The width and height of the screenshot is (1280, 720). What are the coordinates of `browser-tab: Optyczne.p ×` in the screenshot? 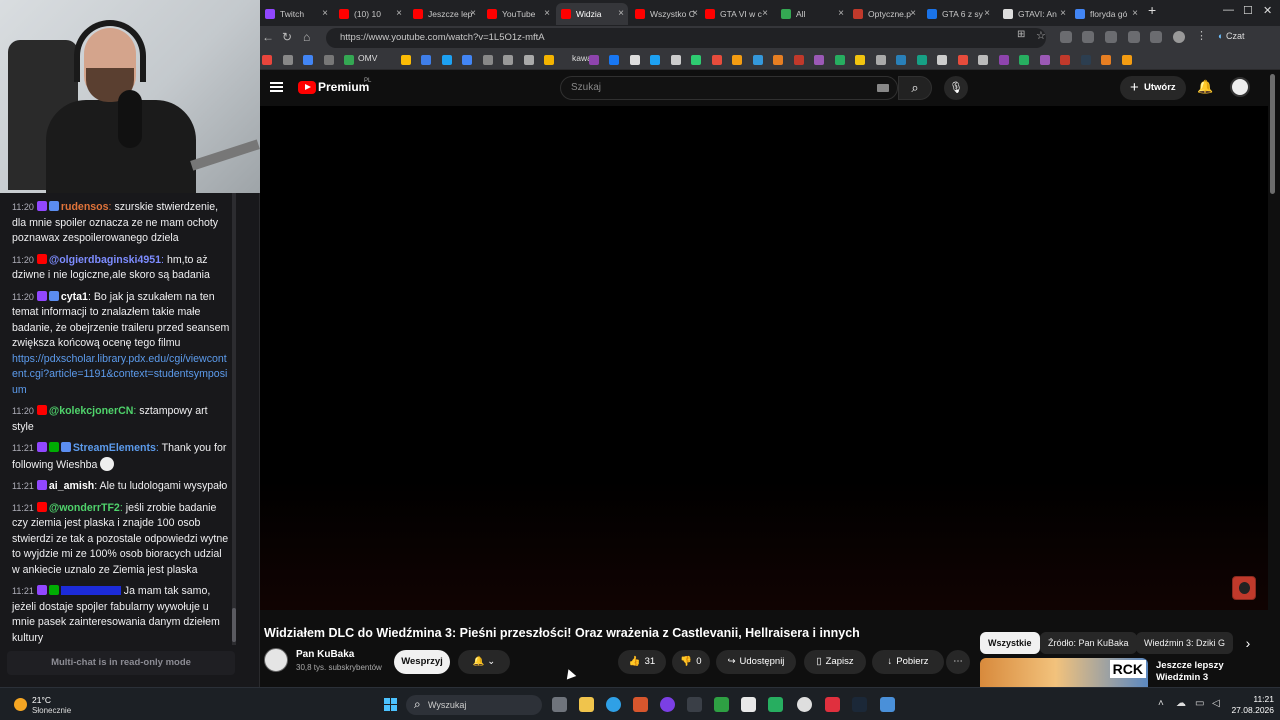 It's located at (884, 14).